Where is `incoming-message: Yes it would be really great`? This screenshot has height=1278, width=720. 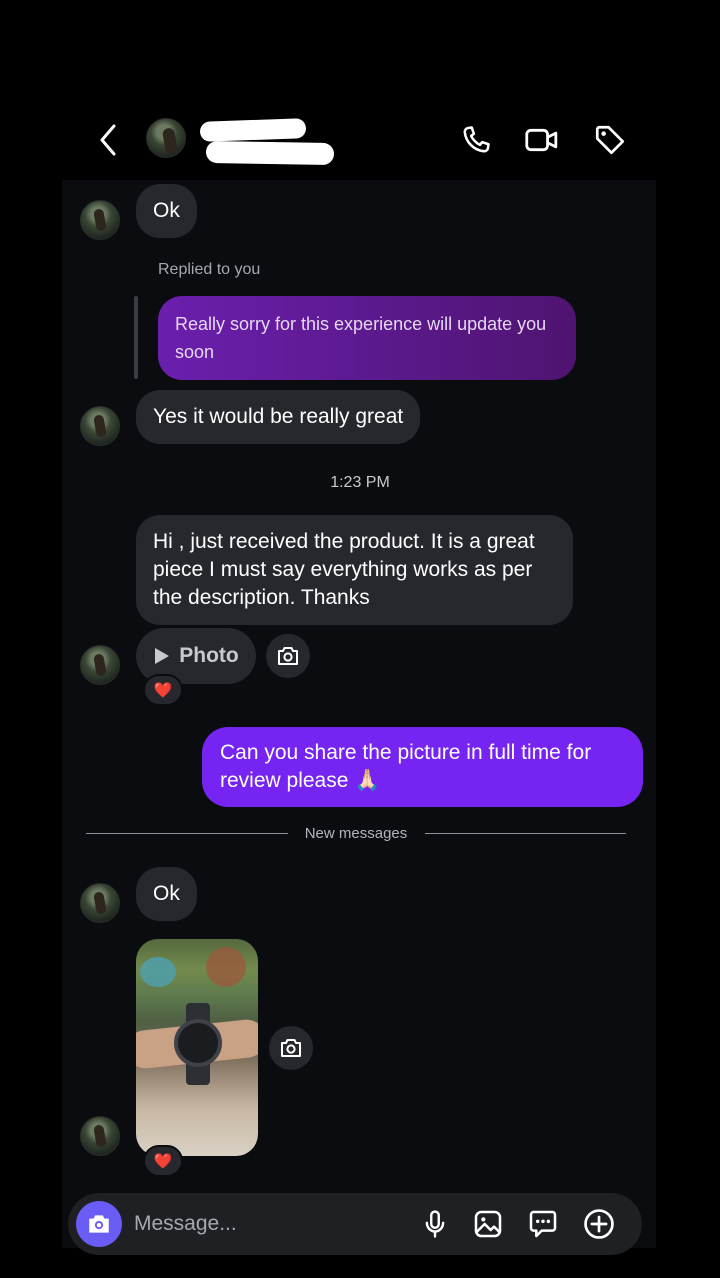 incoming-message: Yes it would be really great is located at coordinates (278, 417).